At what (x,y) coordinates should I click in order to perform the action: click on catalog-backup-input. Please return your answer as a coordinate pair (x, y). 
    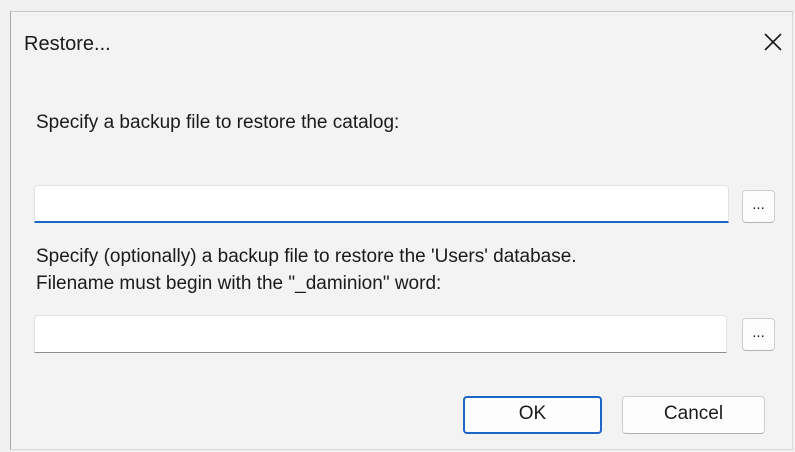
    Looking at the image, I should click on (381, 203).